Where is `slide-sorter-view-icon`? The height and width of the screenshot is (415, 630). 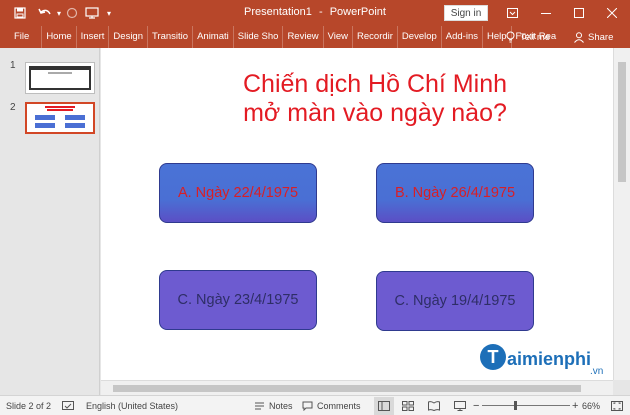 slide-sorter-view-icon is located at coordinates (408, 405).